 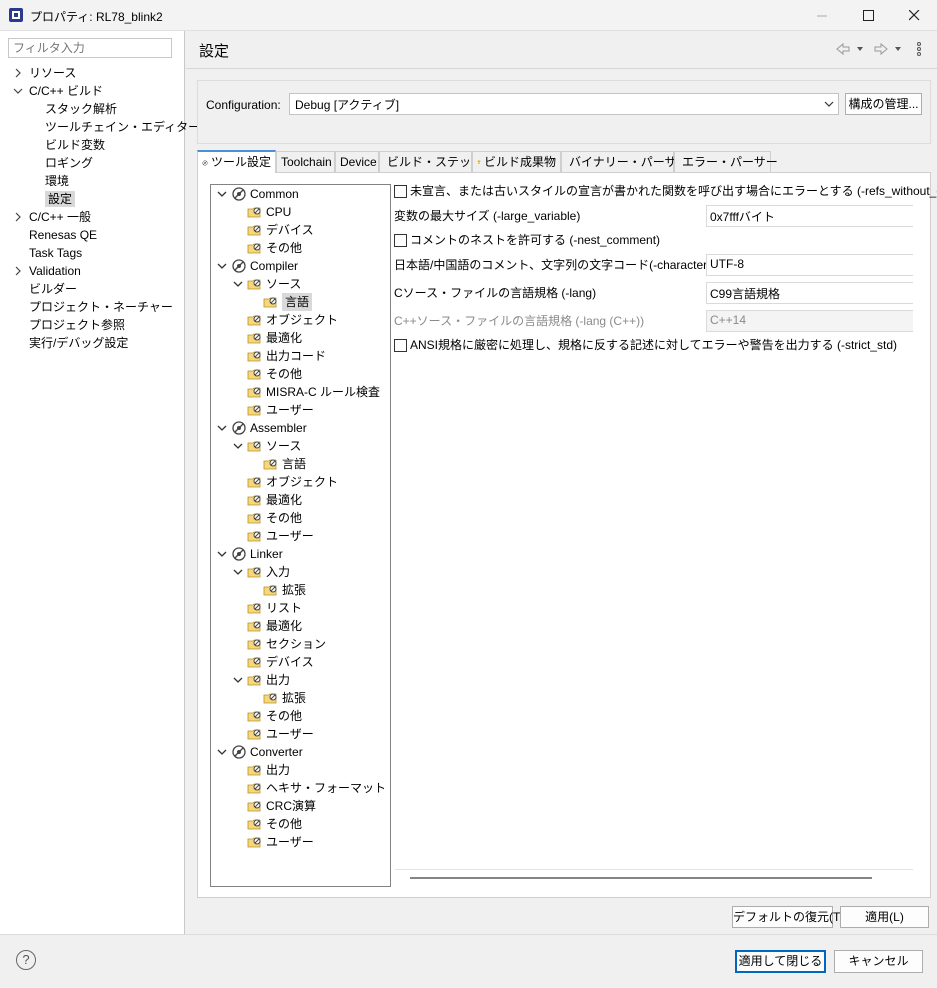 I want to click on tree-node: 出力コード, so click(x=286, y=356).